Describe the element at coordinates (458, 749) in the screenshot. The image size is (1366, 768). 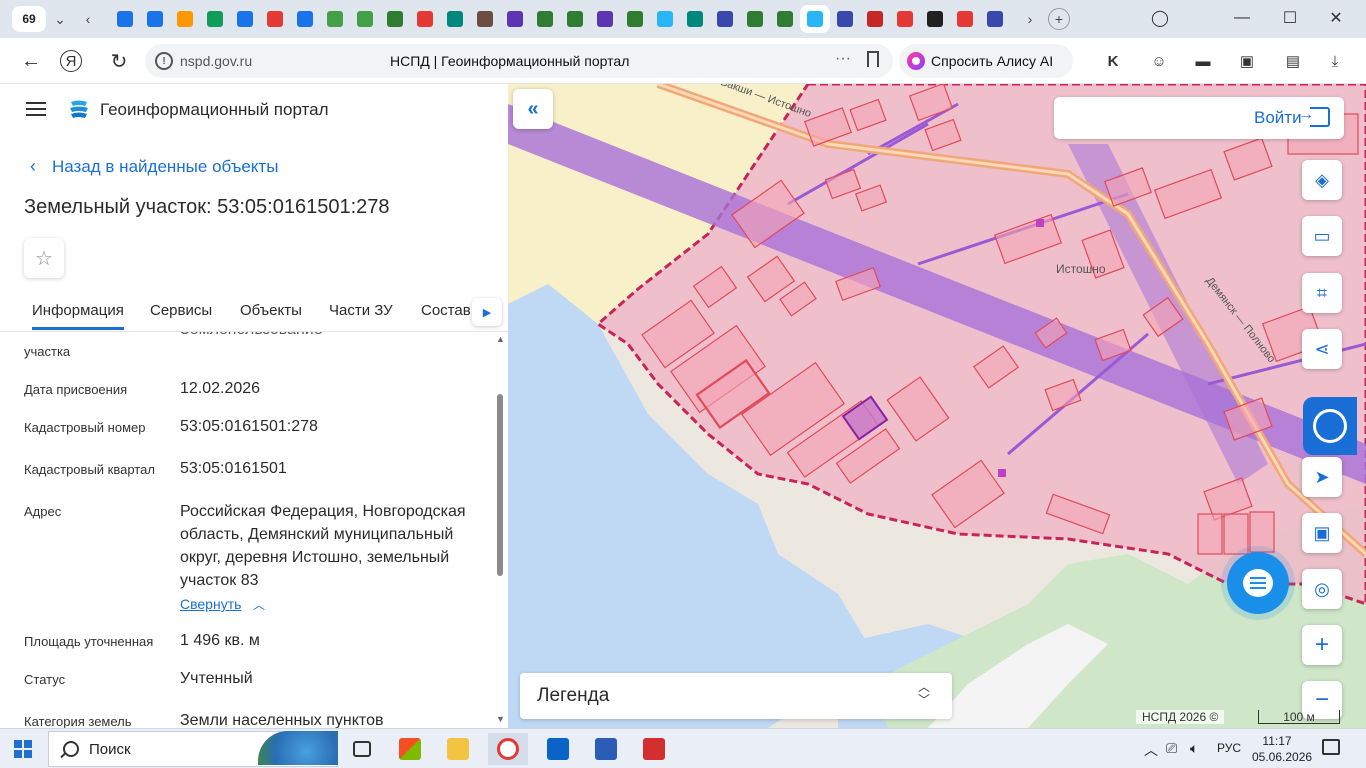
I see `file-explorer-icon` at that location.